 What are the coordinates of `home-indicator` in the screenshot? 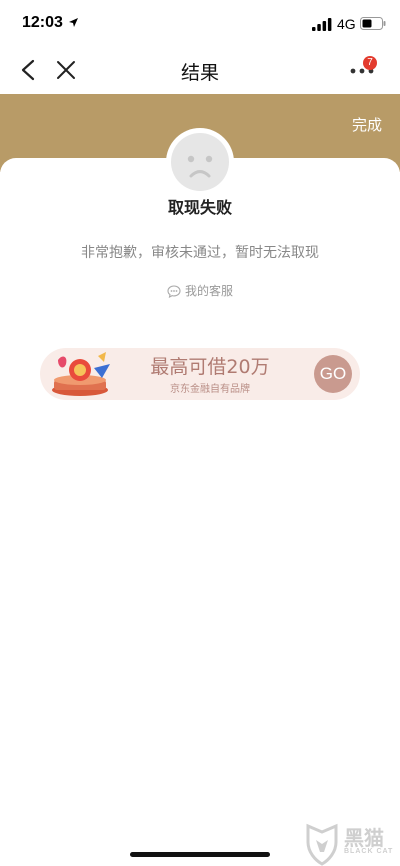 It's located at (200, 854).